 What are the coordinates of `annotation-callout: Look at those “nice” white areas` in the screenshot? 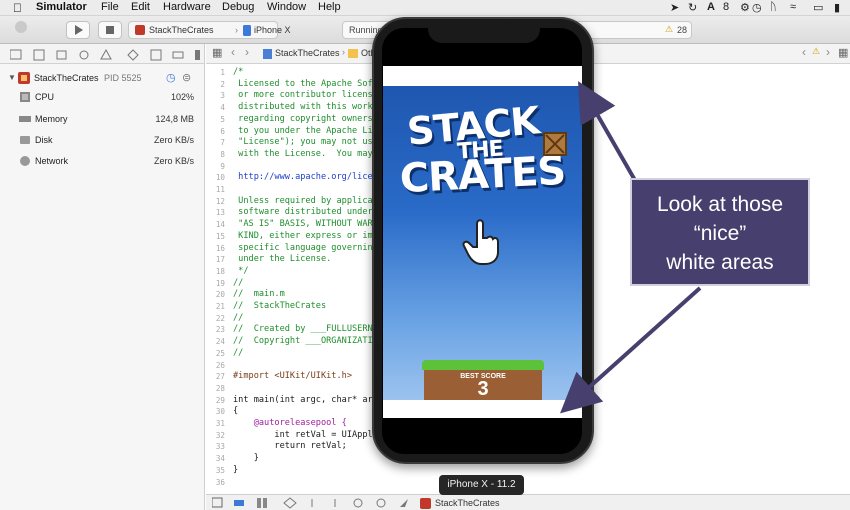 It's located at (720, 232).